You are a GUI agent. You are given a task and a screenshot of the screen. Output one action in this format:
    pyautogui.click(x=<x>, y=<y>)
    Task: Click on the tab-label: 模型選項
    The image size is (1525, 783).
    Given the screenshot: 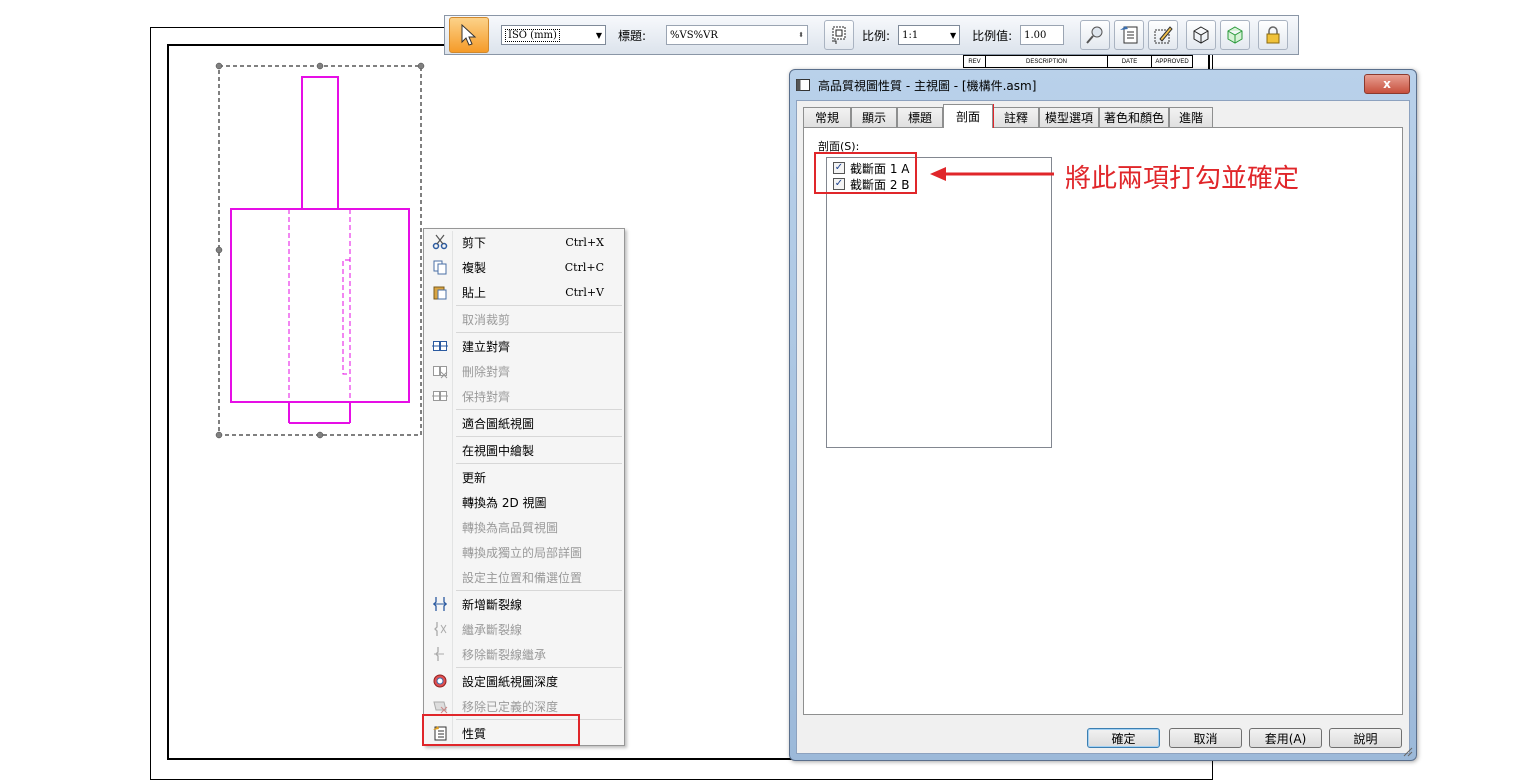 What is the action you would take?
    pyautogui.click(x=1068, y=118)
    